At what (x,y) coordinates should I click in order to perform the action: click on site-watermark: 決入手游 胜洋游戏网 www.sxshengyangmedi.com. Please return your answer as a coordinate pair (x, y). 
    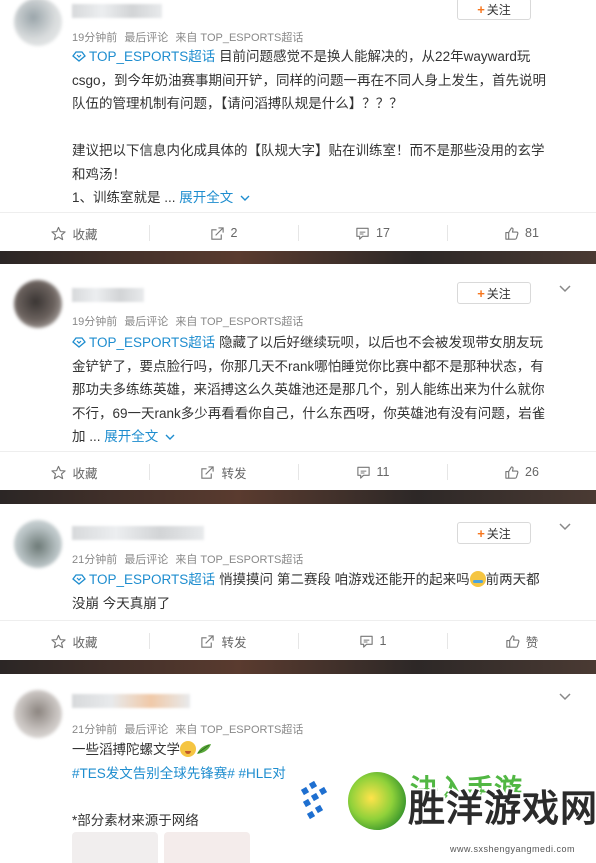
    Looking at the image, I should click on (448, 815).